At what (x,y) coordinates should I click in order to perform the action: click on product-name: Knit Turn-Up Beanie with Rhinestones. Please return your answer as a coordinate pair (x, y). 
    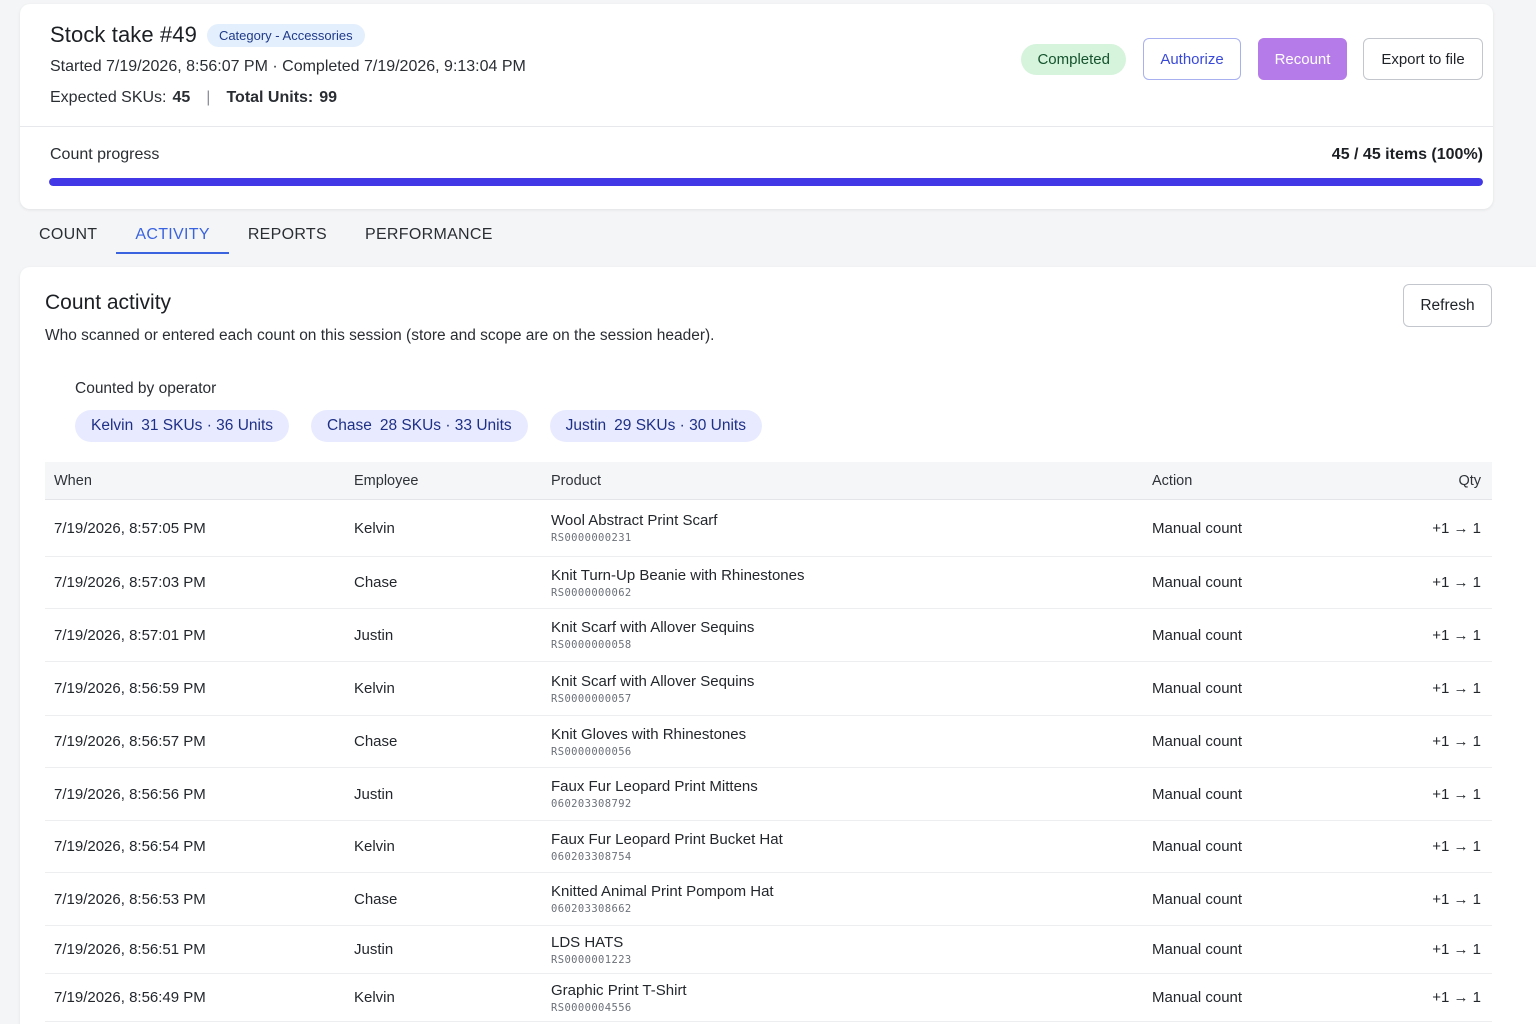
    Looking at the image, I should click on (678, 575).